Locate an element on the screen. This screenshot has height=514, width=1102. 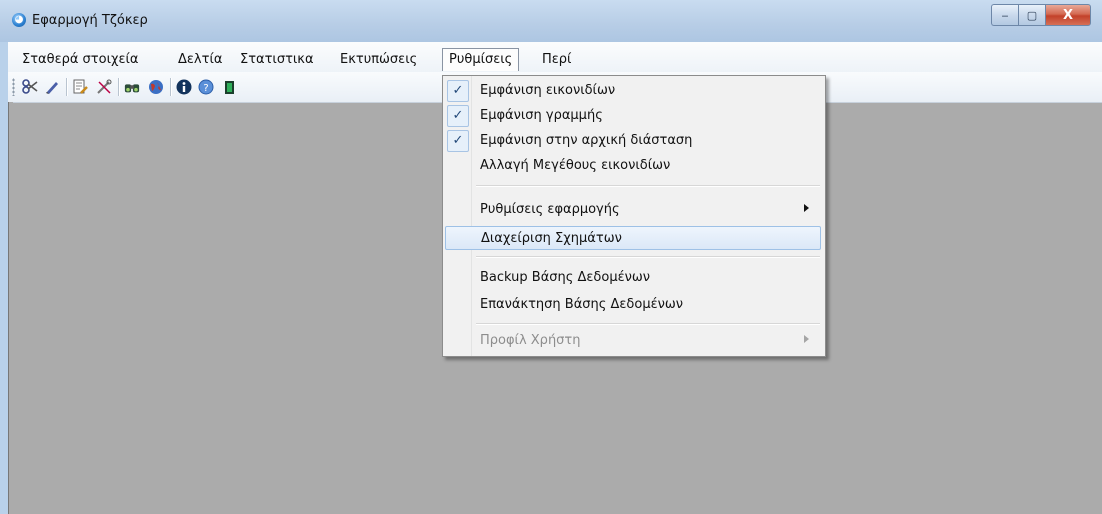
window-title: Εφαρμογή Τζόκερ is located at coordinates (90, 20).